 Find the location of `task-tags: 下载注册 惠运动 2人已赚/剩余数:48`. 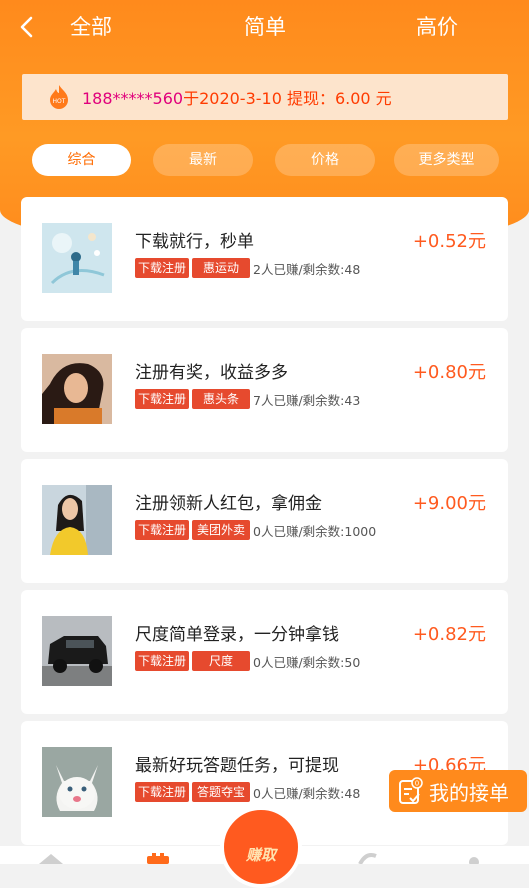

task-tags: 下载注册 惠运动 2人已赚/剩余数:48 is located at coordinates (247, 268).